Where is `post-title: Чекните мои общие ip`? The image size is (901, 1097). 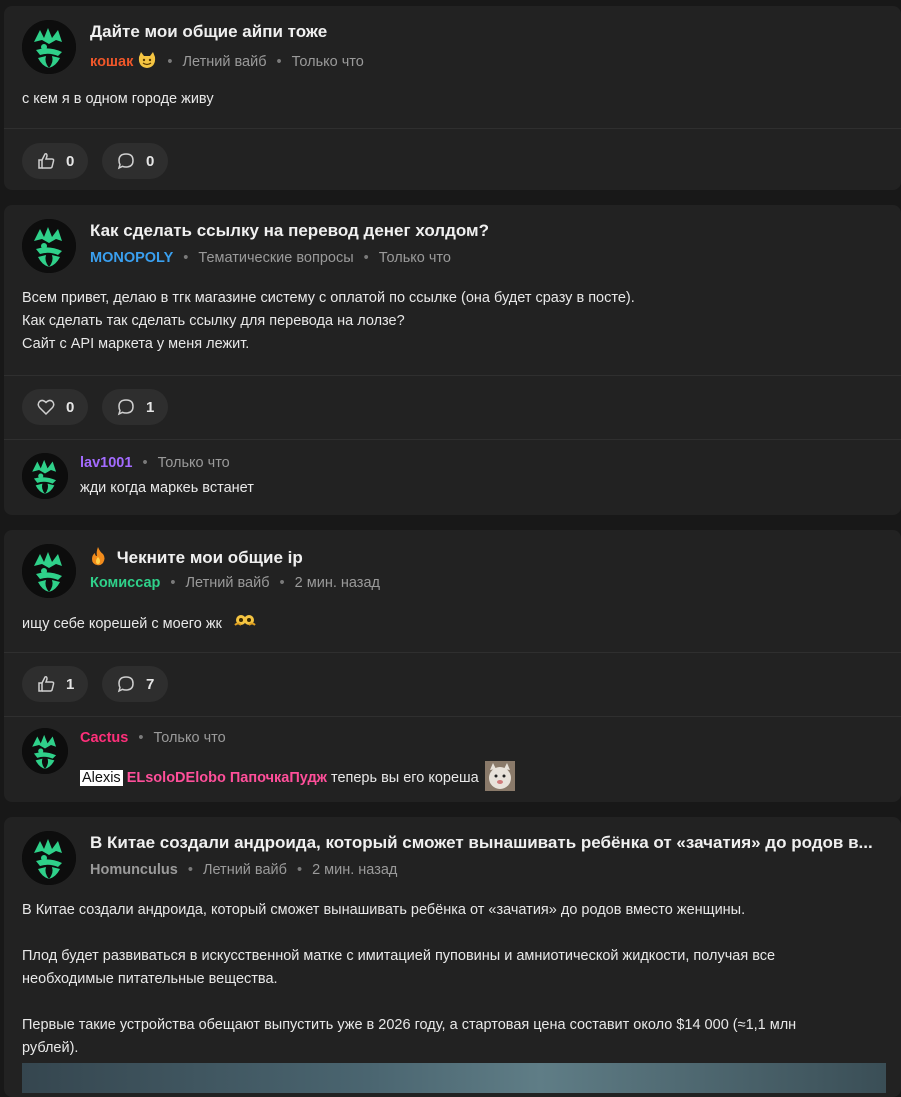
post-title: Чекните мои общие ip is located at coordinates (490, 558).